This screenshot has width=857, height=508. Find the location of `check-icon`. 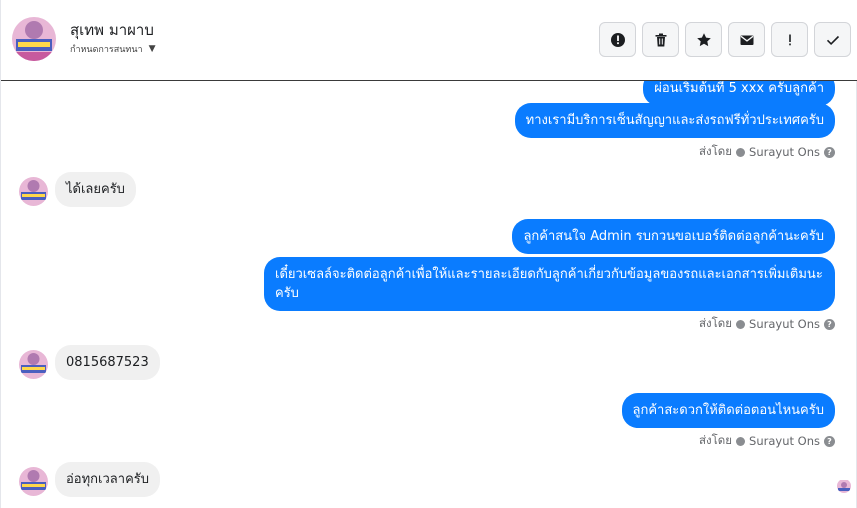

check-icon is located at coordinates (832, 40).